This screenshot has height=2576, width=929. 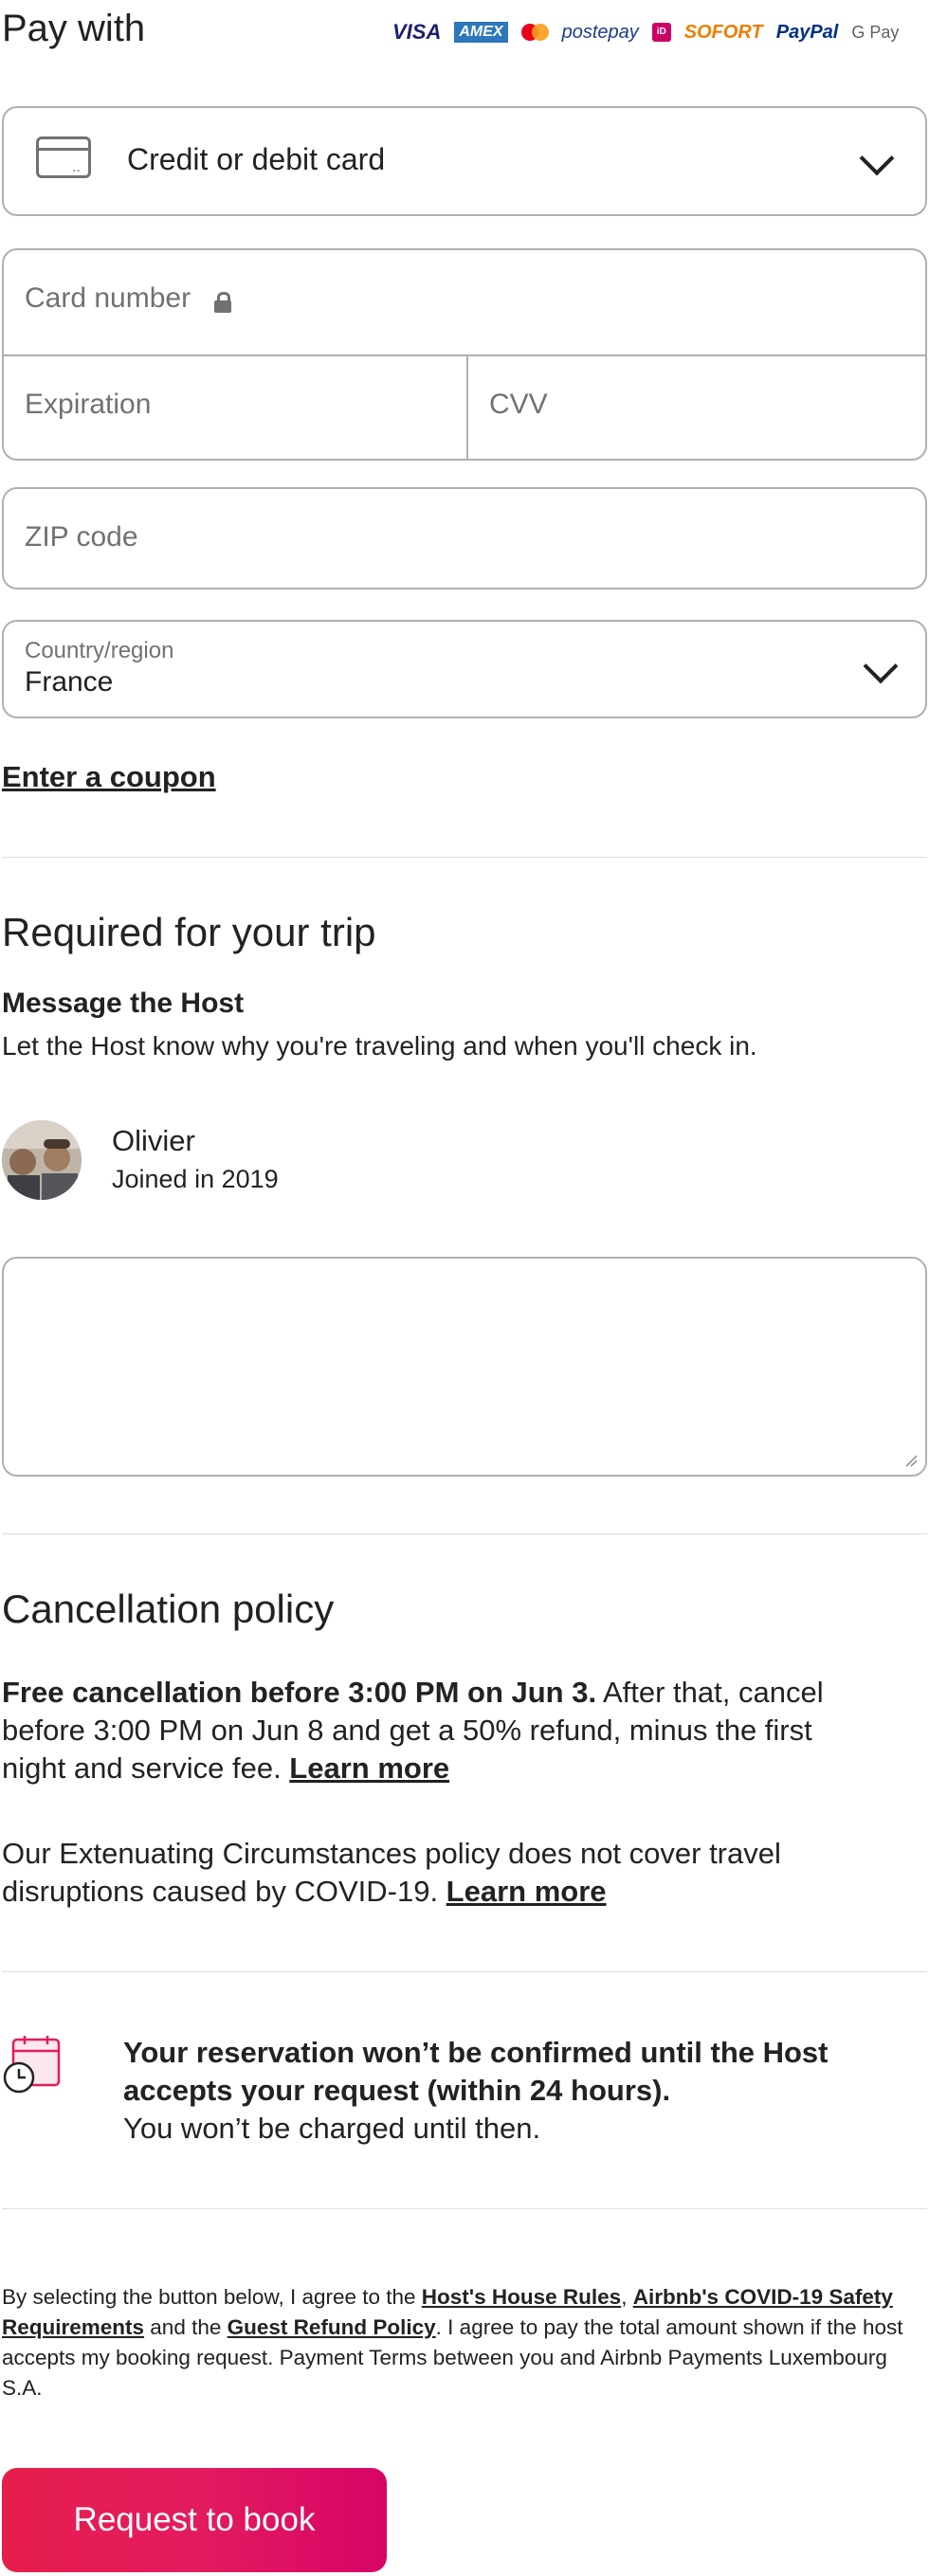 I want to click on card-details-group, so click(x=465, y=354).